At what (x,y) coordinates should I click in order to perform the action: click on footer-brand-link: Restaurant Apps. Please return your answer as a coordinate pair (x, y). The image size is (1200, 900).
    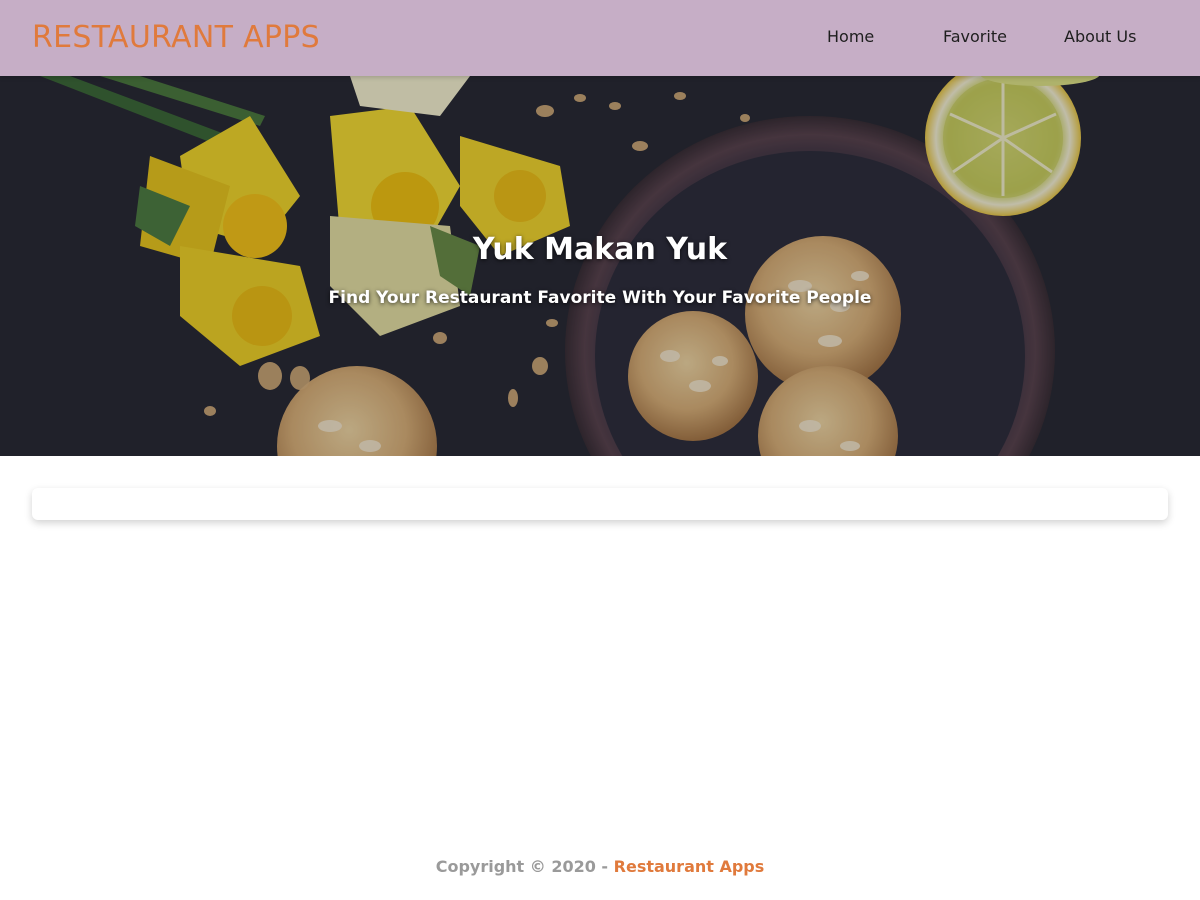
    Looking at the image, I should click on (689, 866).